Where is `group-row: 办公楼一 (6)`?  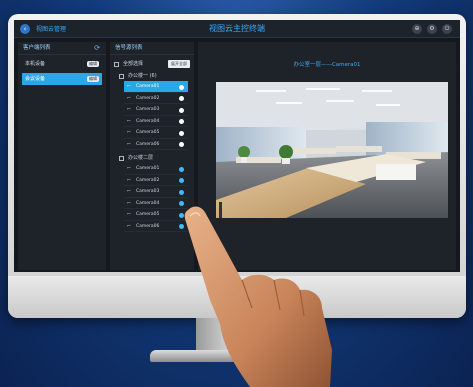
group-row: 办公楼一 (6) is located at coordinates (152, 76).